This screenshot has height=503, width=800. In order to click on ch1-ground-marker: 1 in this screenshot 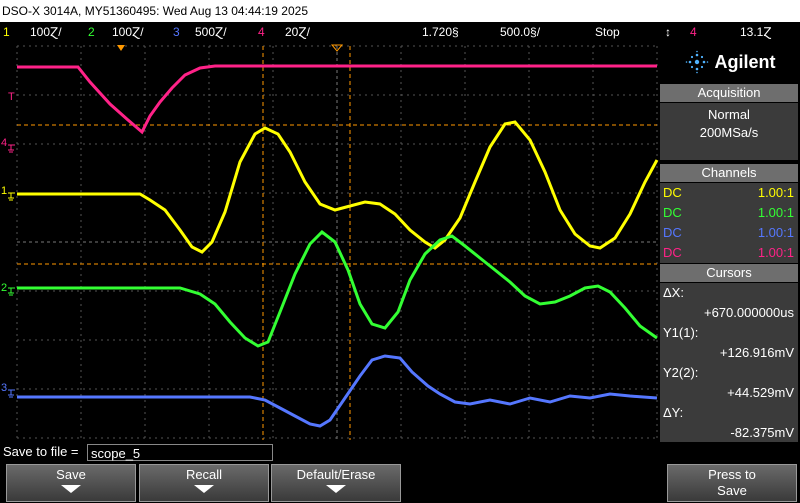, I will do `click(4, 191)`.